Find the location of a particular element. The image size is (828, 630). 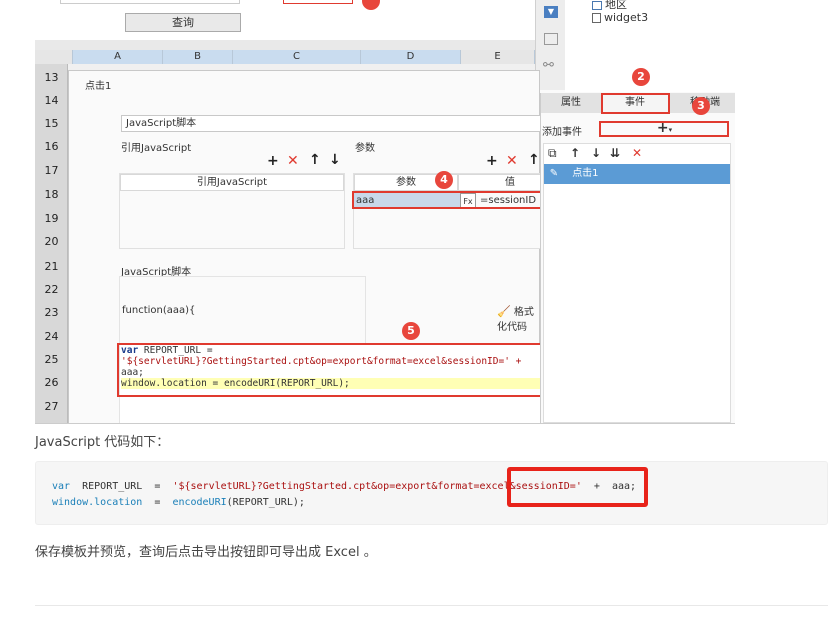

code-highlight is located at coordinates (340, 370).